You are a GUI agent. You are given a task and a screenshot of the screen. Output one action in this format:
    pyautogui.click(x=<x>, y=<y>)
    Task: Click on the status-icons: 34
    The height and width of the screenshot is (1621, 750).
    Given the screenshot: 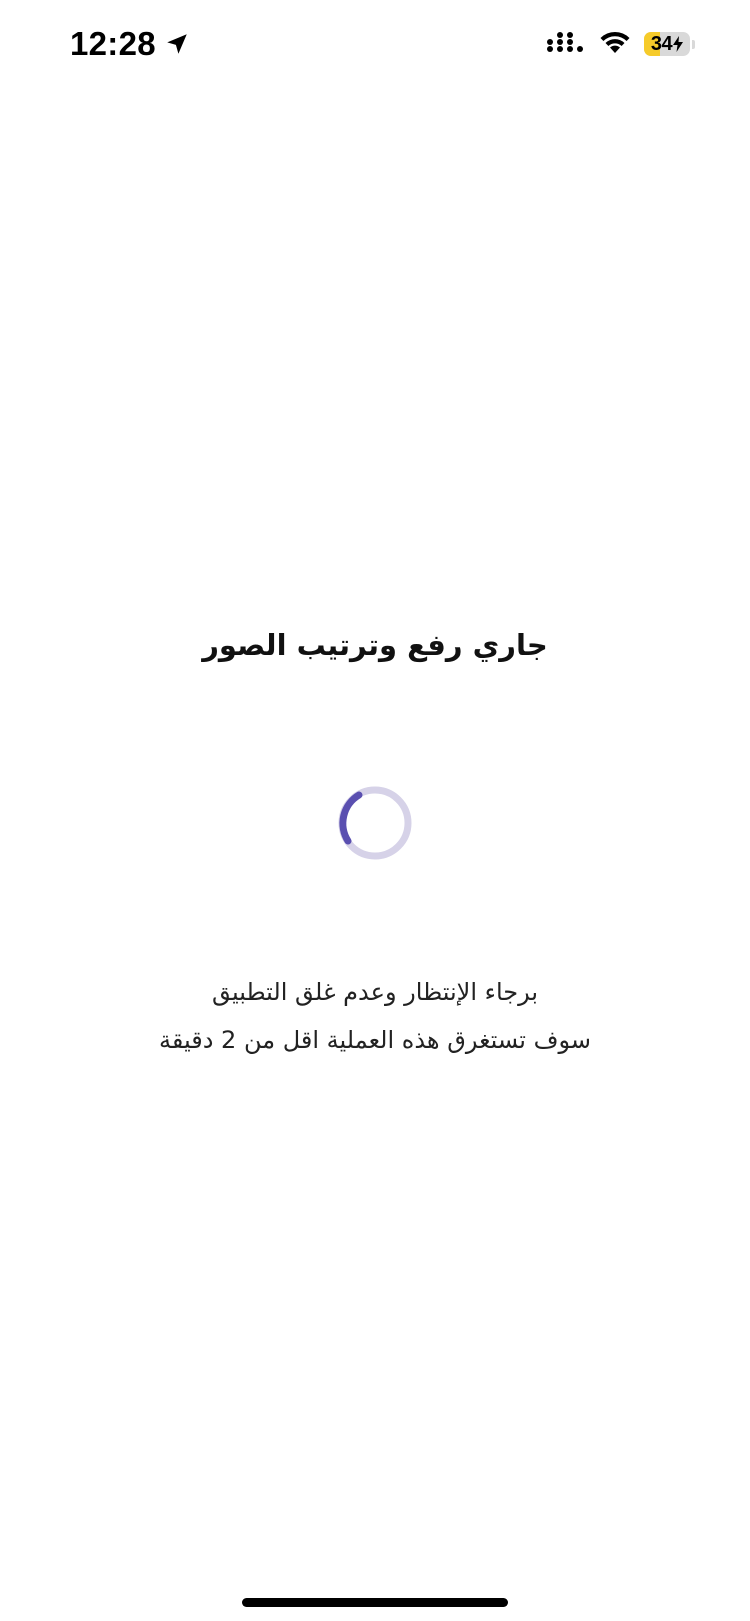 What is the action you would take?
    pyautogui.click(x=621, y=44)
    